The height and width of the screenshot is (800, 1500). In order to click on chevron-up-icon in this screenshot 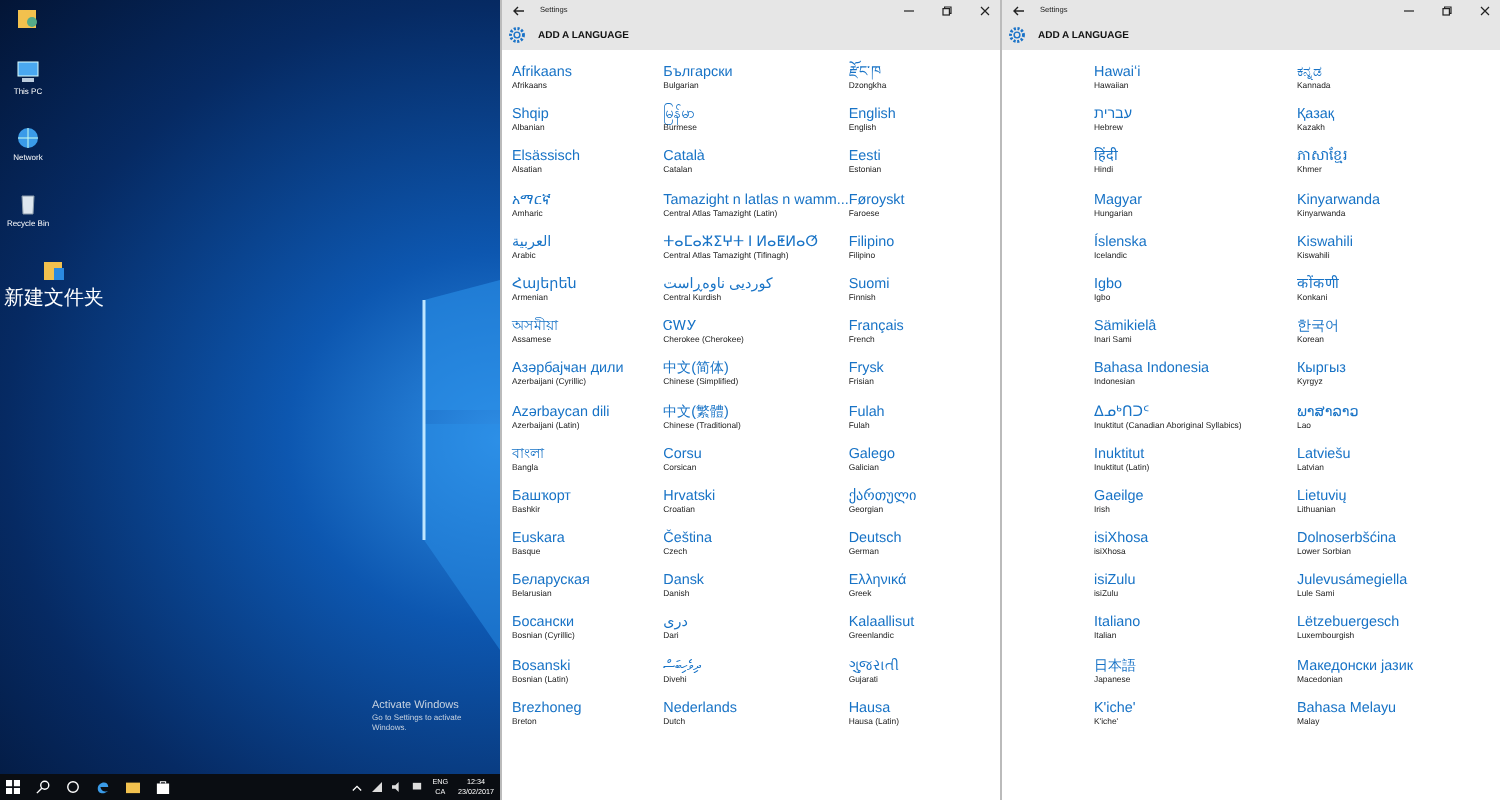, I will do `click(357, 787)`.